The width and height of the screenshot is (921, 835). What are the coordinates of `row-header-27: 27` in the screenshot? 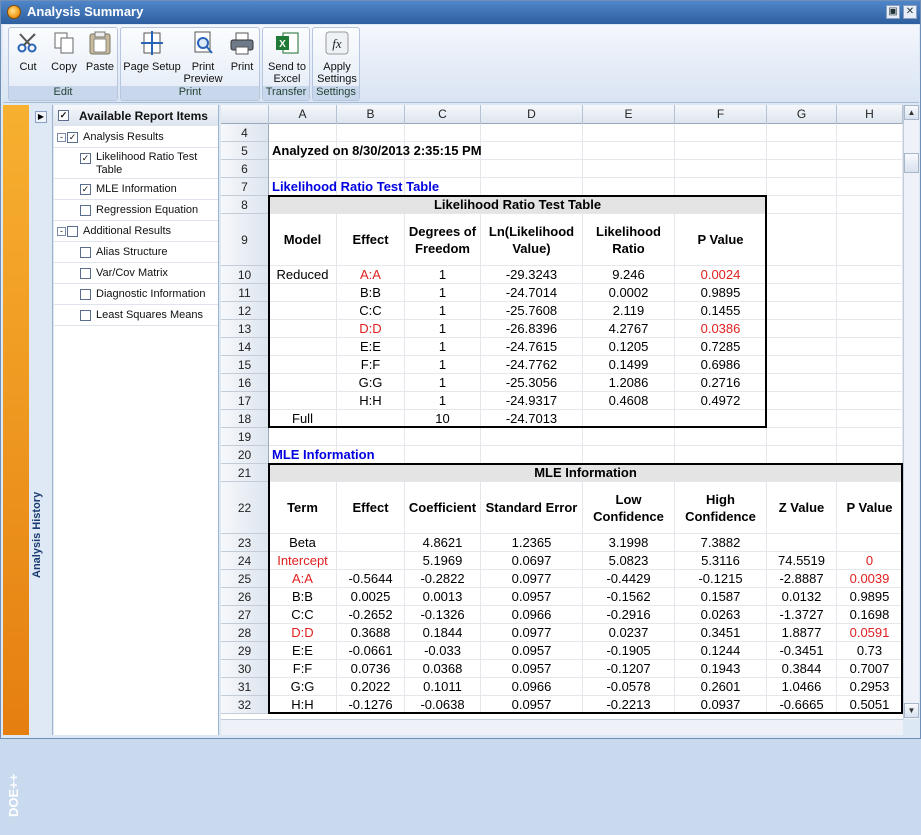 It's located at (245, 615).